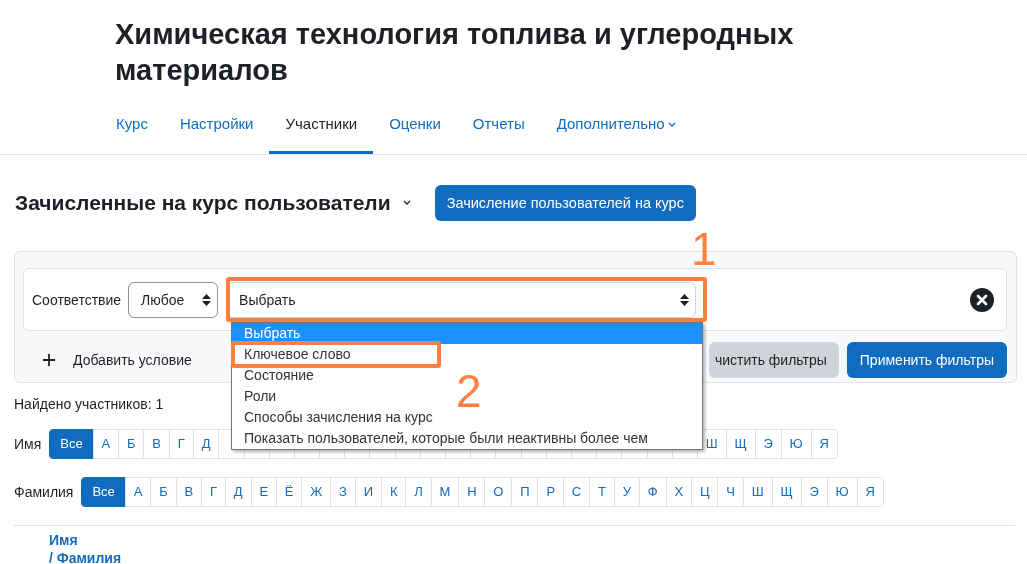 The image size is (1027, 564). What do you see at coordinates (89, 404) in the screenshot?
I see `participants-count: Найдено участников: 1` at bounding box center [89, 404].